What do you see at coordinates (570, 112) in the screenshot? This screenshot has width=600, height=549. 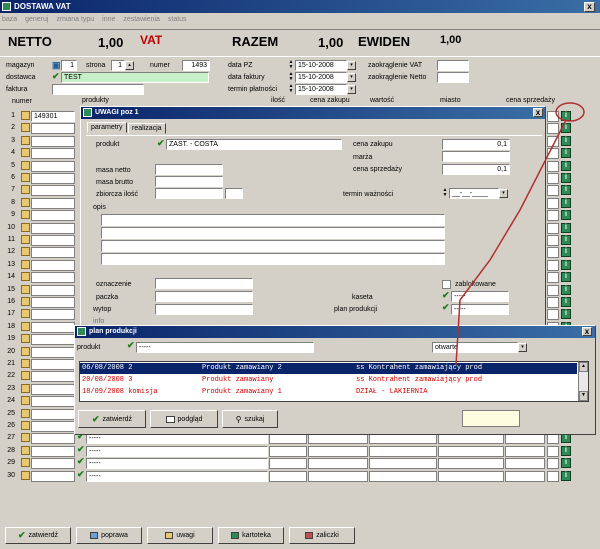 I see `annotation-circle` at bounding box center [570, 112].